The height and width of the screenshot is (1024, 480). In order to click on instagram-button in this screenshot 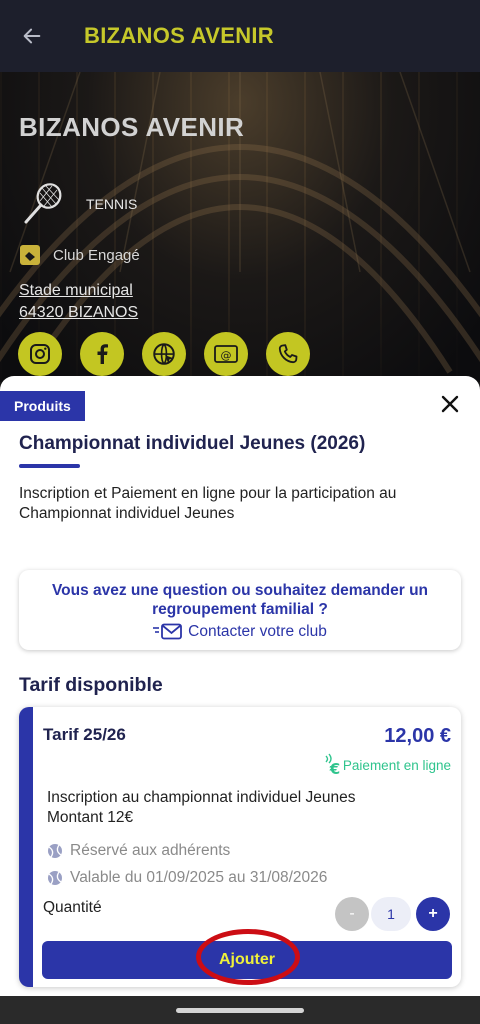, I will do `click(40, 354)`.